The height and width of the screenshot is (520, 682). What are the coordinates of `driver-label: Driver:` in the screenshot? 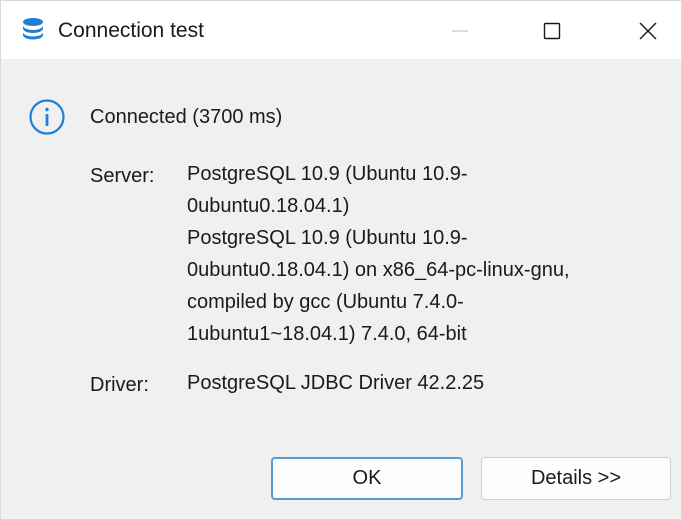 It's located at (119, 385).